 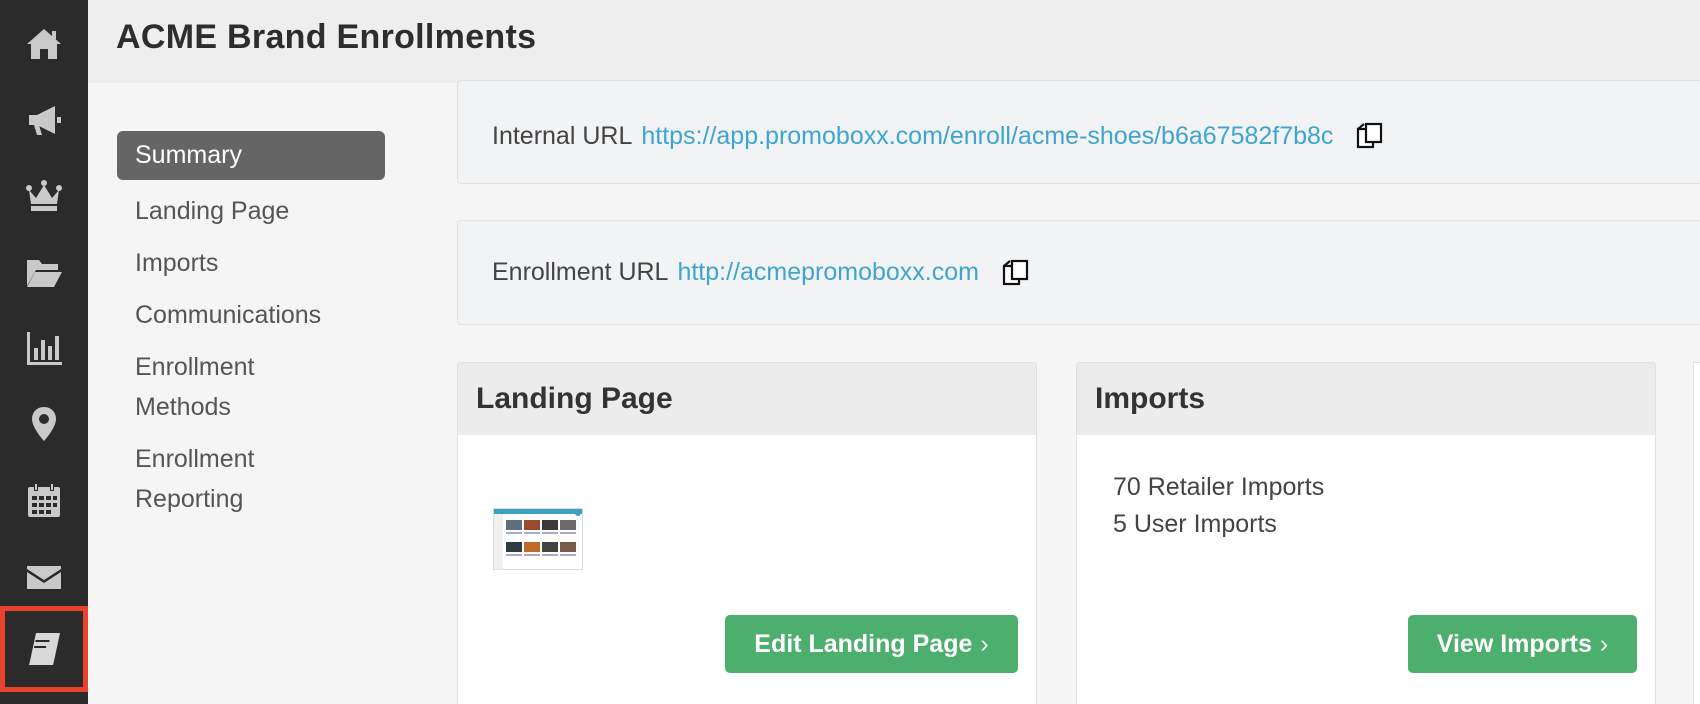 What do you see at coordinates (894, 41) in the screenshot?
I see `page-header: ACME Brand Enrollments` at bounding box center [894, 41].